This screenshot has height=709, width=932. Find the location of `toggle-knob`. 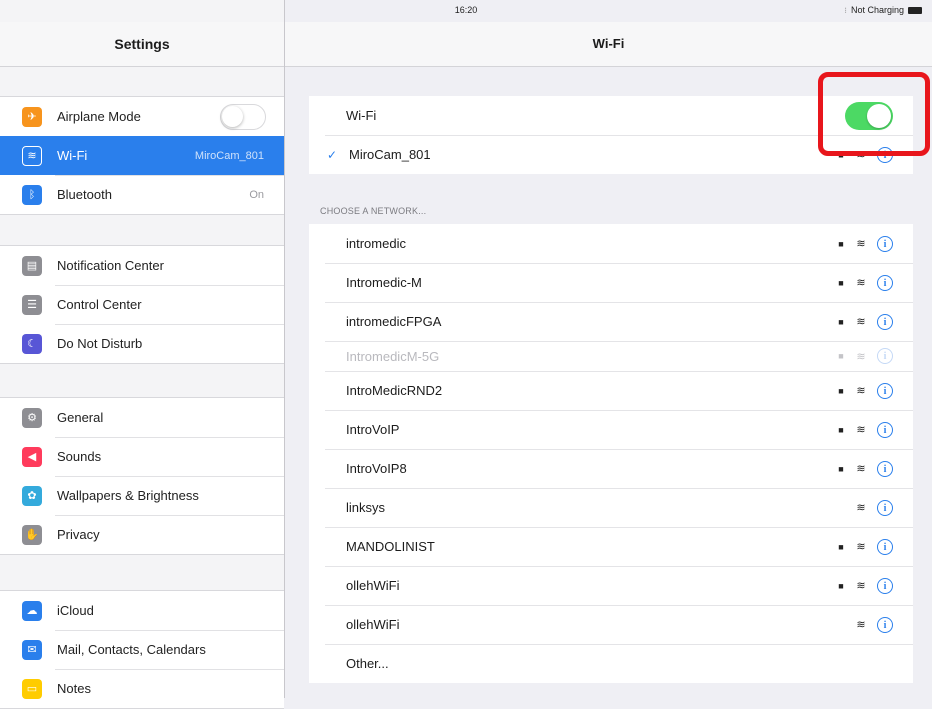

toggle-knob is located at coordinates (232, 116).